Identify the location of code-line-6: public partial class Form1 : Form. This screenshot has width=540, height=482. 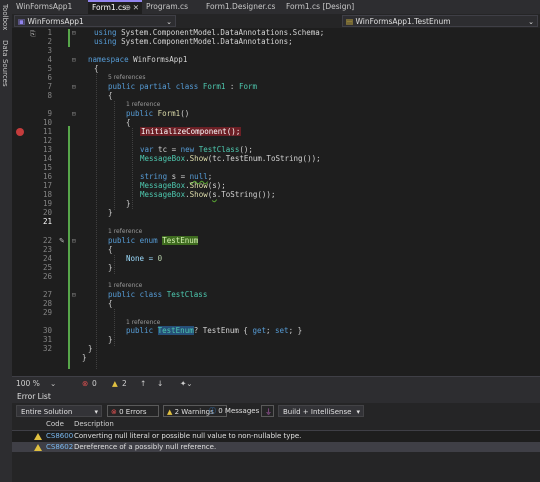
(183, 86).